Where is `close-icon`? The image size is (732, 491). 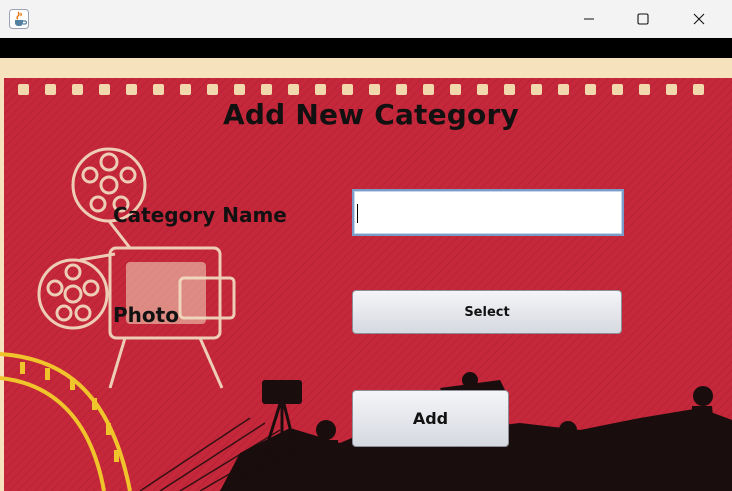
close-icon is located at coordinates (699, 19).